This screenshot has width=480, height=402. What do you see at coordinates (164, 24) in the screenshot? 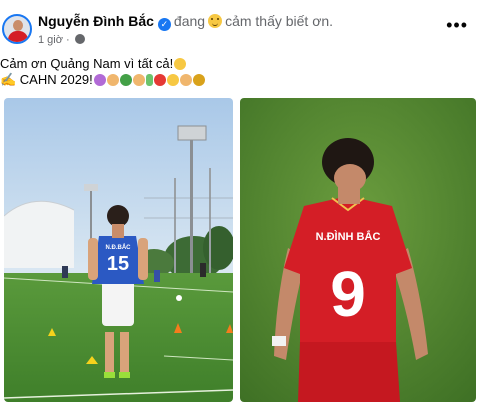
I see `verified-icon: ✓` at bounding box center [164, 24].